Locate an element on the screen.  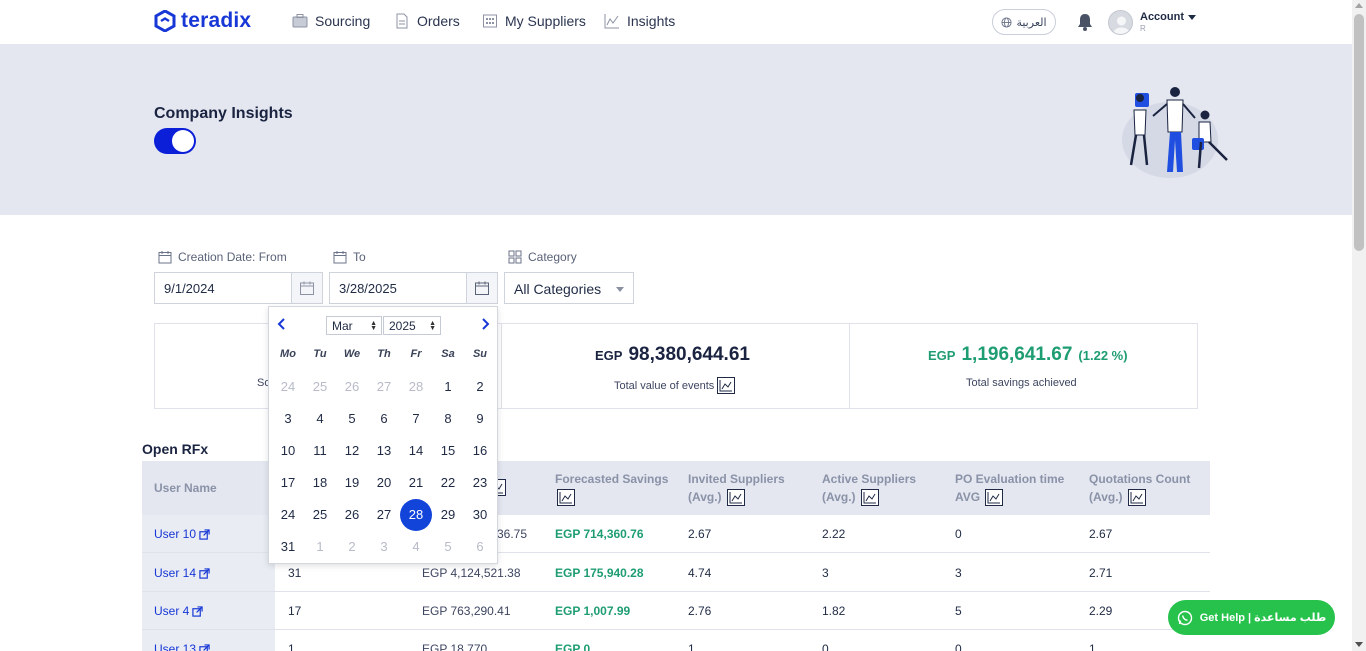
account-initial: R is located at coordinates (1143, 28).